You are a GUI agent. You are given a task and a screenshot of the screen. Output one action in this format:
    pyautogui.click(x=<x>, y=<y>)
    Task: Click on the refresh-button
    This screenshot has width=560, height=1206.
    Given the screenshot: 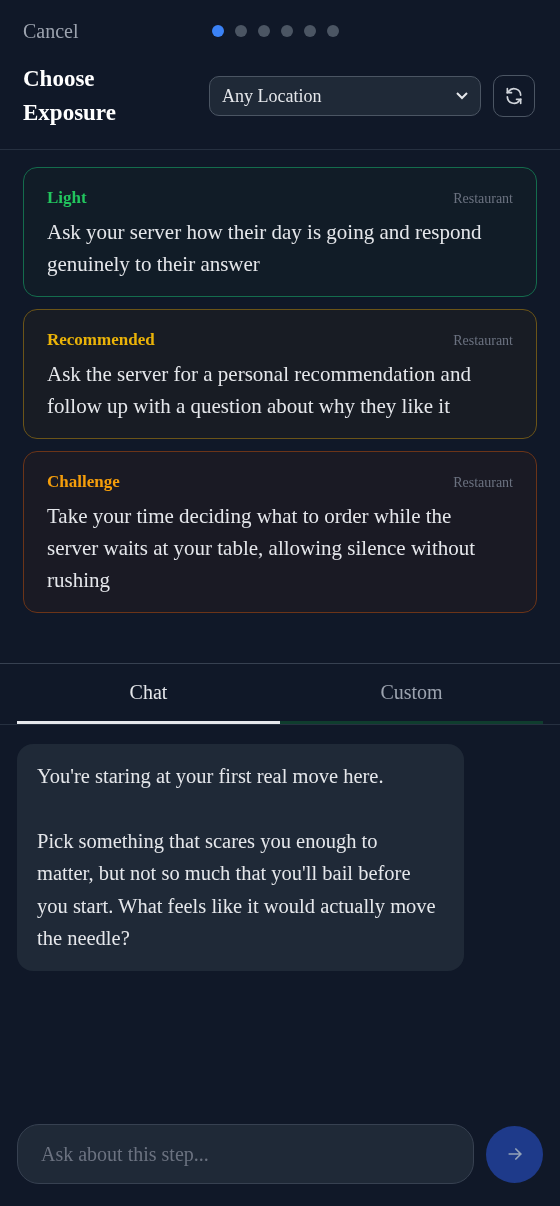 What is the action you would take?
    pyautogui.click(x=514, y=96)
    